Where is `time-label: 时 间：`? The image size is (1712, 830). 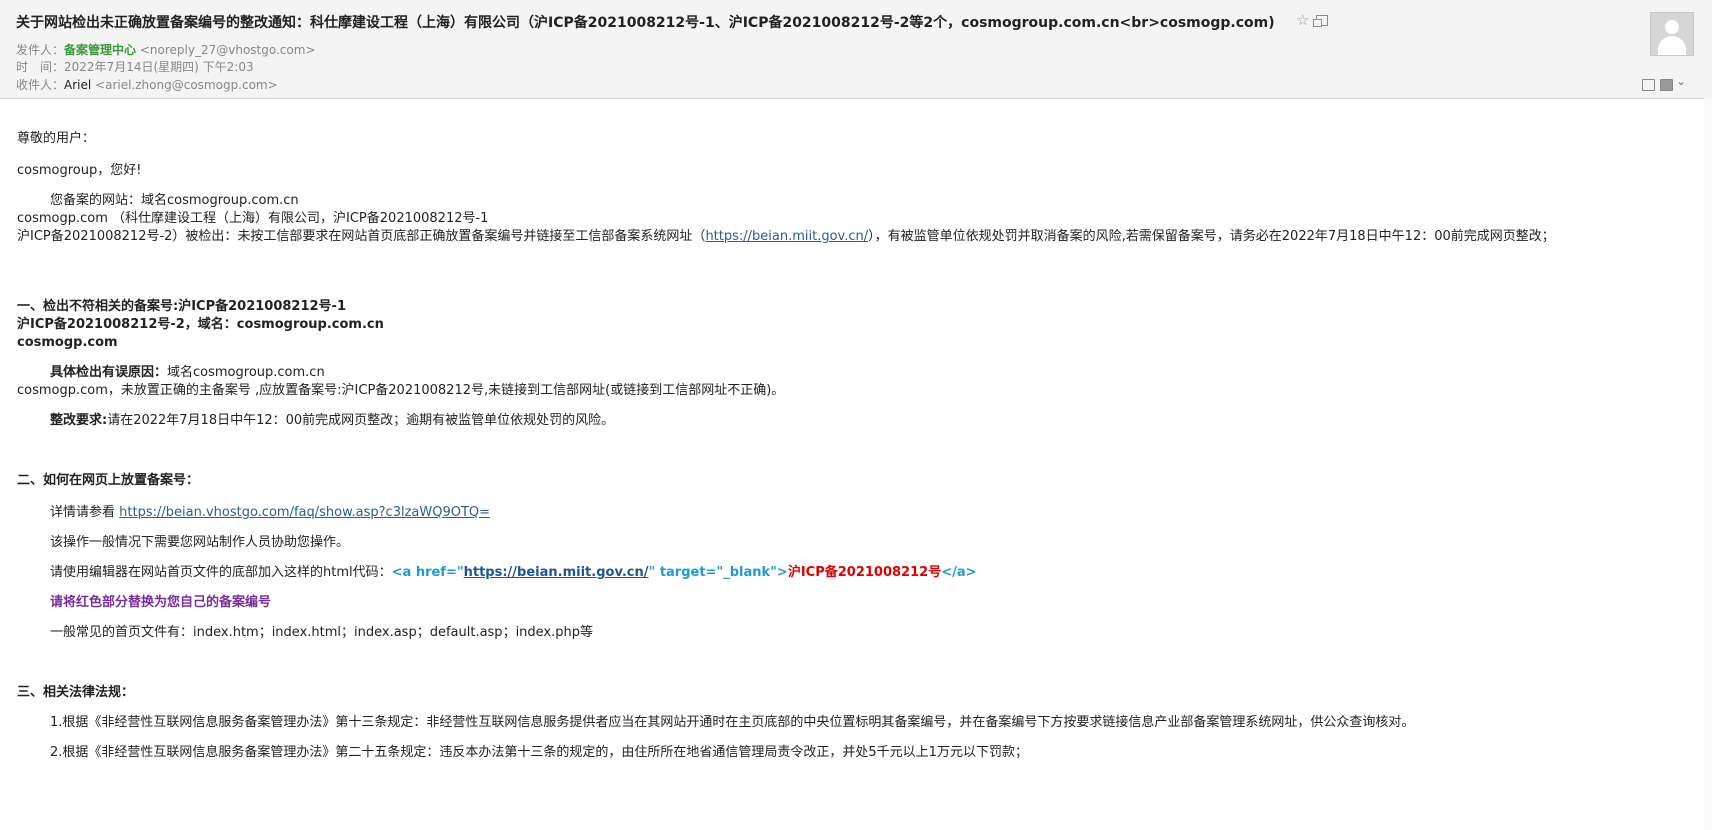
time-label: 时 间： is located at coordinates (40, 67).